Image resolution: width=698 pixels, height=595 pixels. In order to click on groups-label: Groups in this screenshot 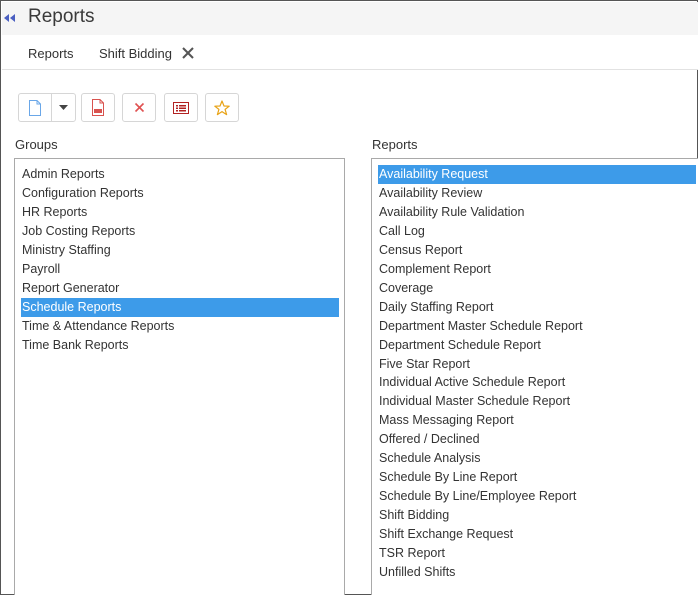, I will do `click(36, 144)`.